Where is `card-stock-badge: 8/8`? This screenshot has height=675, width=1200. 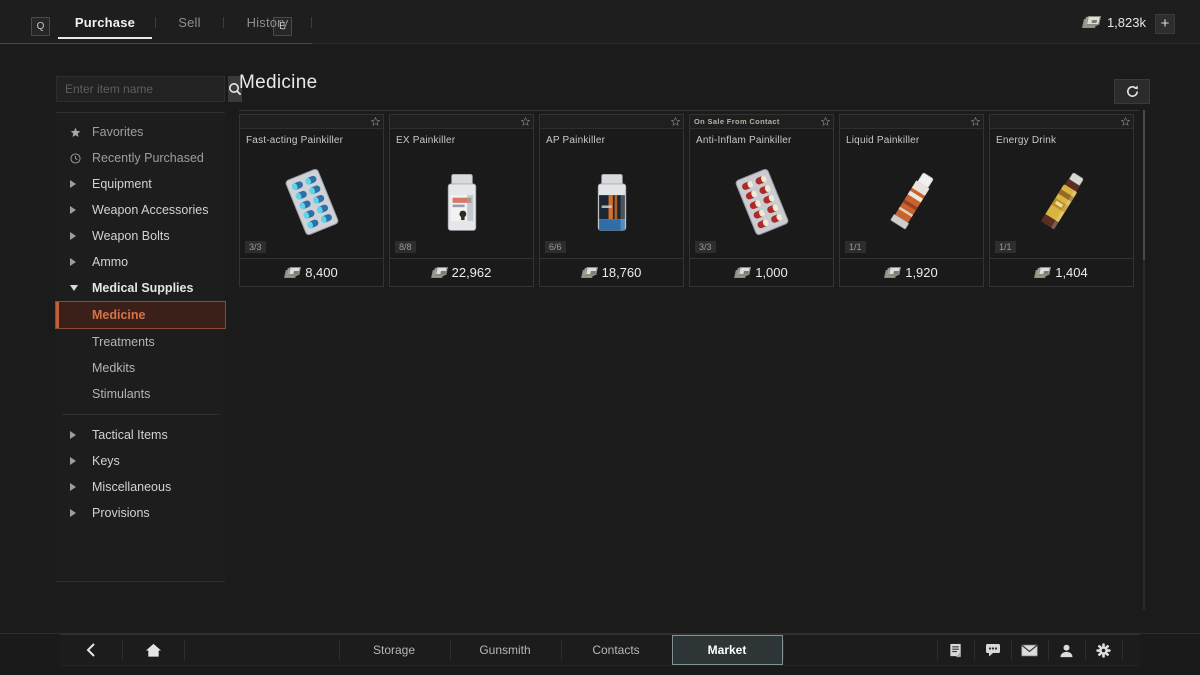 card-stock-badge: 8/8 is located at coordinates (405, 247).